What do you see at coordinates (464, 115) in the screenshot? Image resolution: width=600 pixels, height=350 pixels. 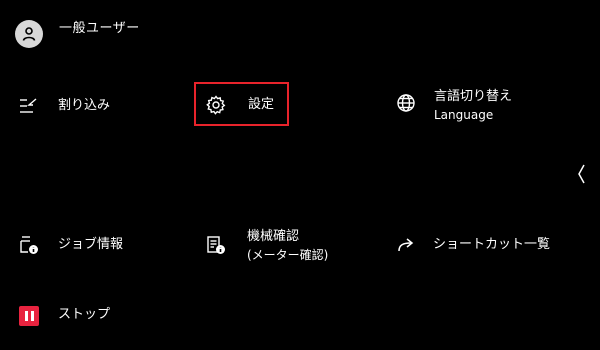 I see `language-sublabel: Language` at bounding box center [464, 115].